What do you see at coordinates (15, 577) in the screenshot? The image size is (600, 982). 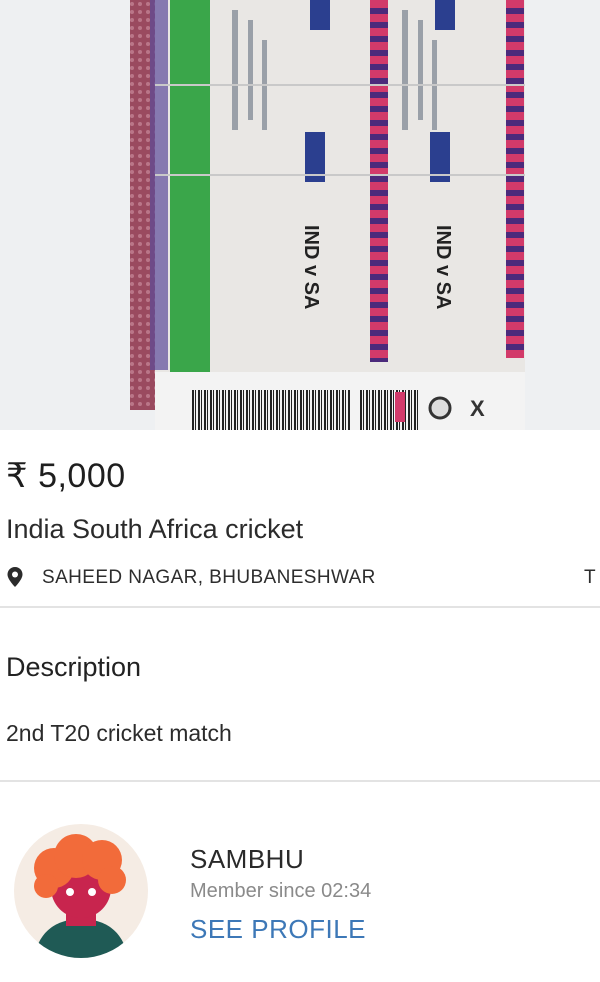 I see `location-pin-icon` at bounding box center [15, 577].